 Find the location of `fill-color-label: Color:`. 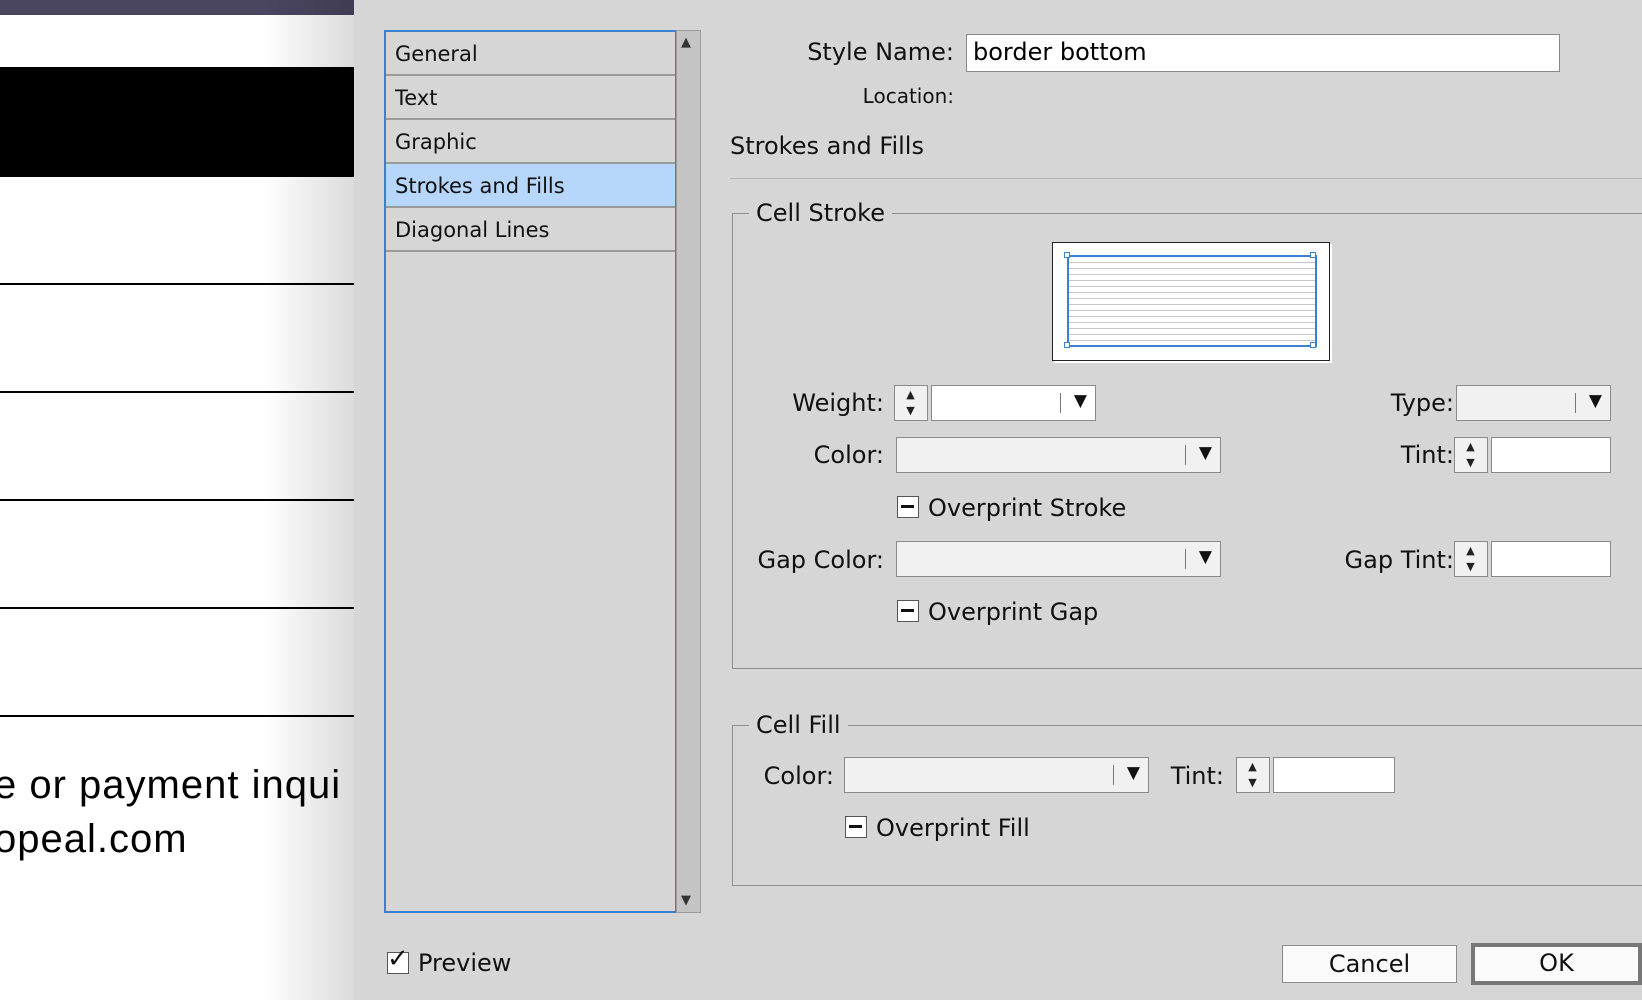

fill-color-label: Color: is located at coordinates (798, 776).